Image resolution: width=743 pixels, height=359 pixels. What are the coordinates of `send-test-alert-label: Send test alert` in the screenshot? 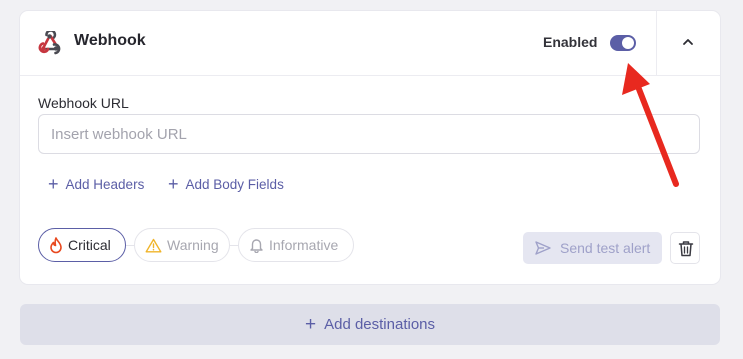 It's located at (605, 248).